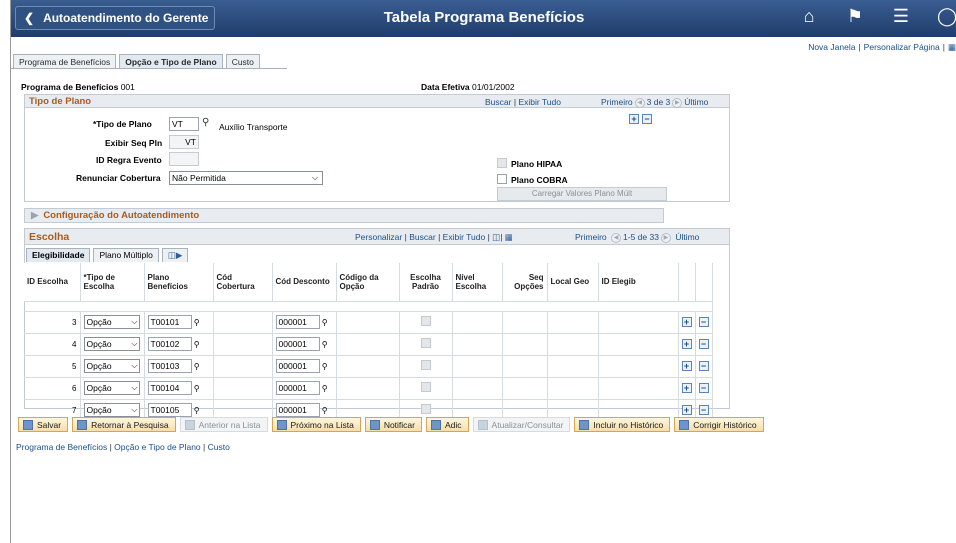  Describe the element at coordinates (184, 124) in the screenshot. I see `plan-type-input: VT` at that location.